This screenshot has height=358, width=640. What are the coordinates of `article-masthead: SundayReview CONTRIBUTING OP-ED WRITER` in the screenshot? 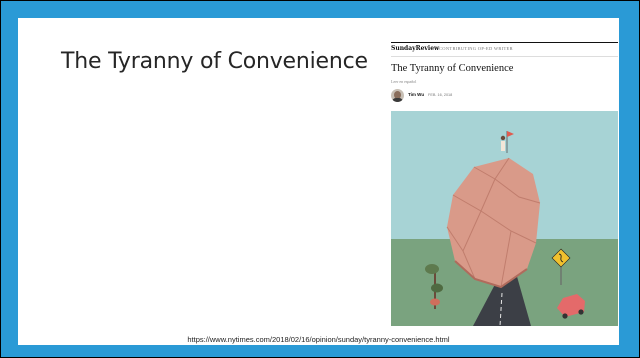 It's located at (504, 49).